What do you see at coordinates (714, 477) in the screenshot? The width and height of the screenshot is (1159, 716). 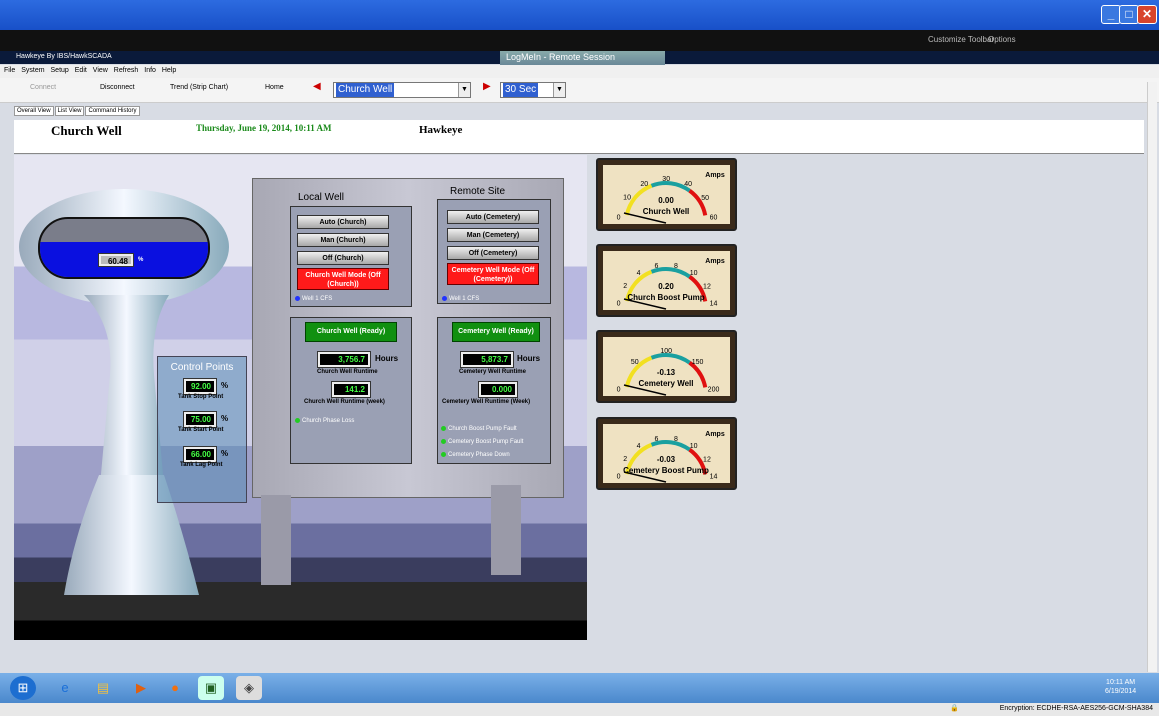 I see `gauge-tick-label: 14` at bounding box center [714, 477].